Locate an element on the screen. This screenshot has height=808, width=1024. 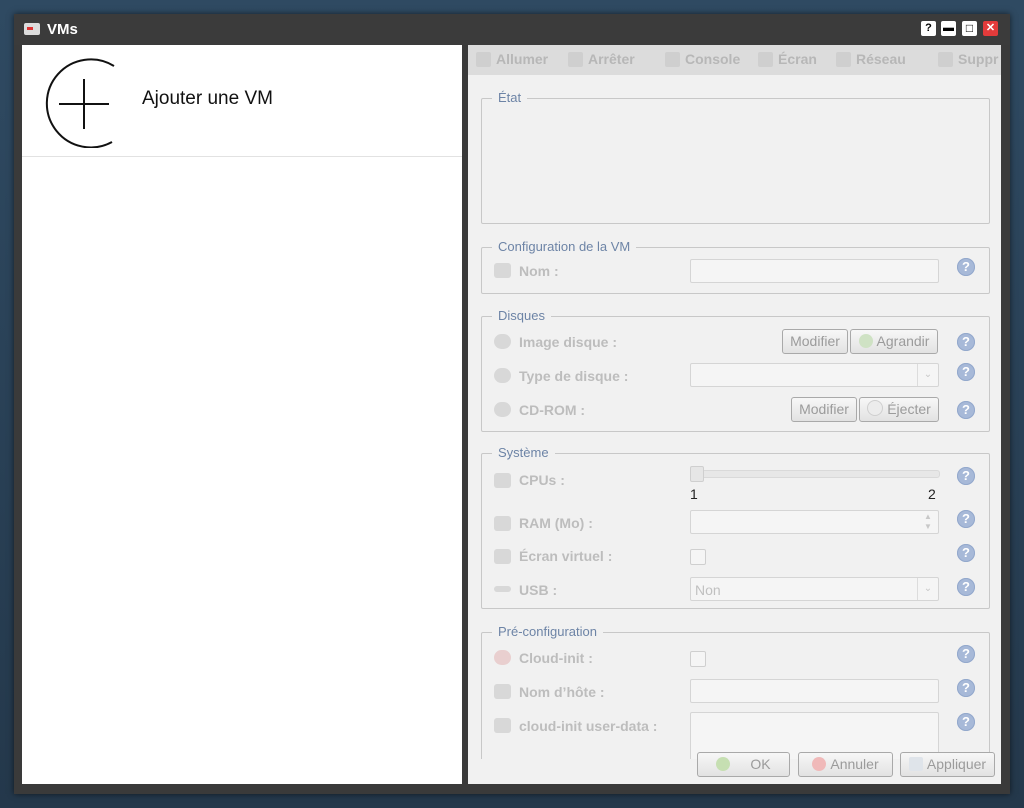
cdrom-icon is located at coordinates (502, 409).